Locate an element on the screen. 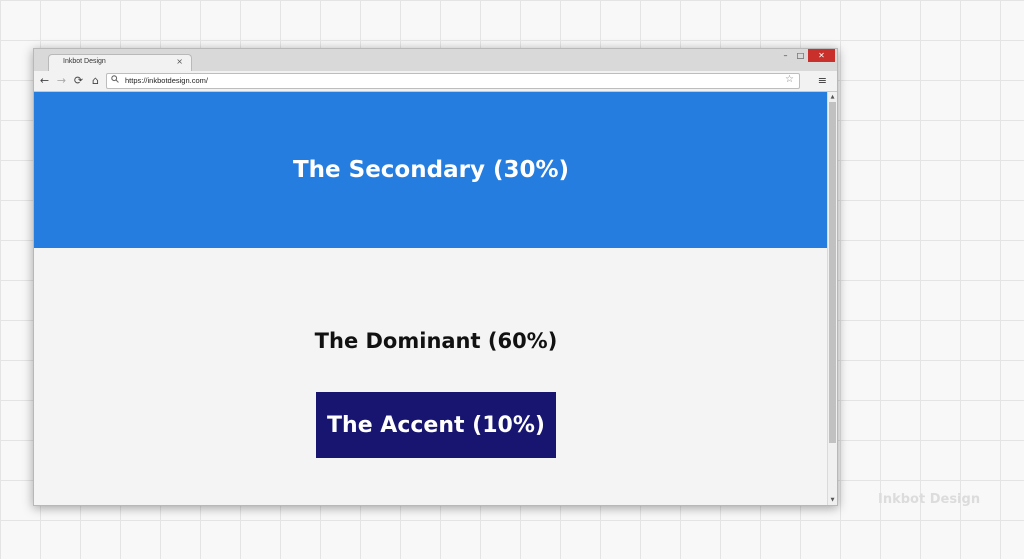 The height and width of the screenshot is (559, 1024). title-bar: Inkbot Design × – □ ✕ is located at coordinates (435, 60).